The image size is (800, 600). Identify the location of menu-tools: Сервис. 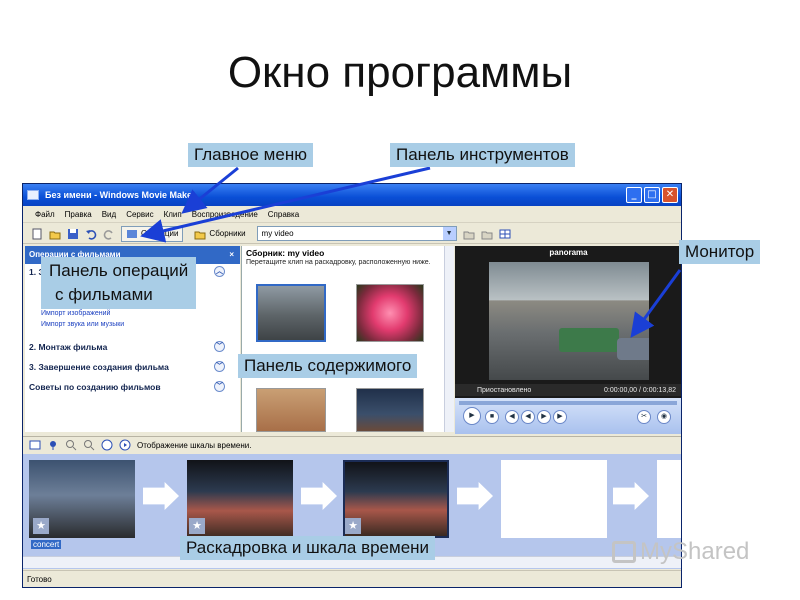
(139, 214).